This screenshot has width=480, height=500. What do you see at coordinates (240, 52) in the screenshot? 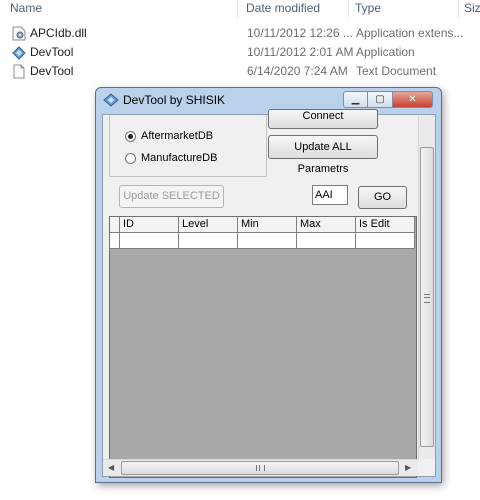
I see `file-row-devtool-exe: DevTool 10/11/2012 2:01 AM Application` at bounding box center [240, 52].